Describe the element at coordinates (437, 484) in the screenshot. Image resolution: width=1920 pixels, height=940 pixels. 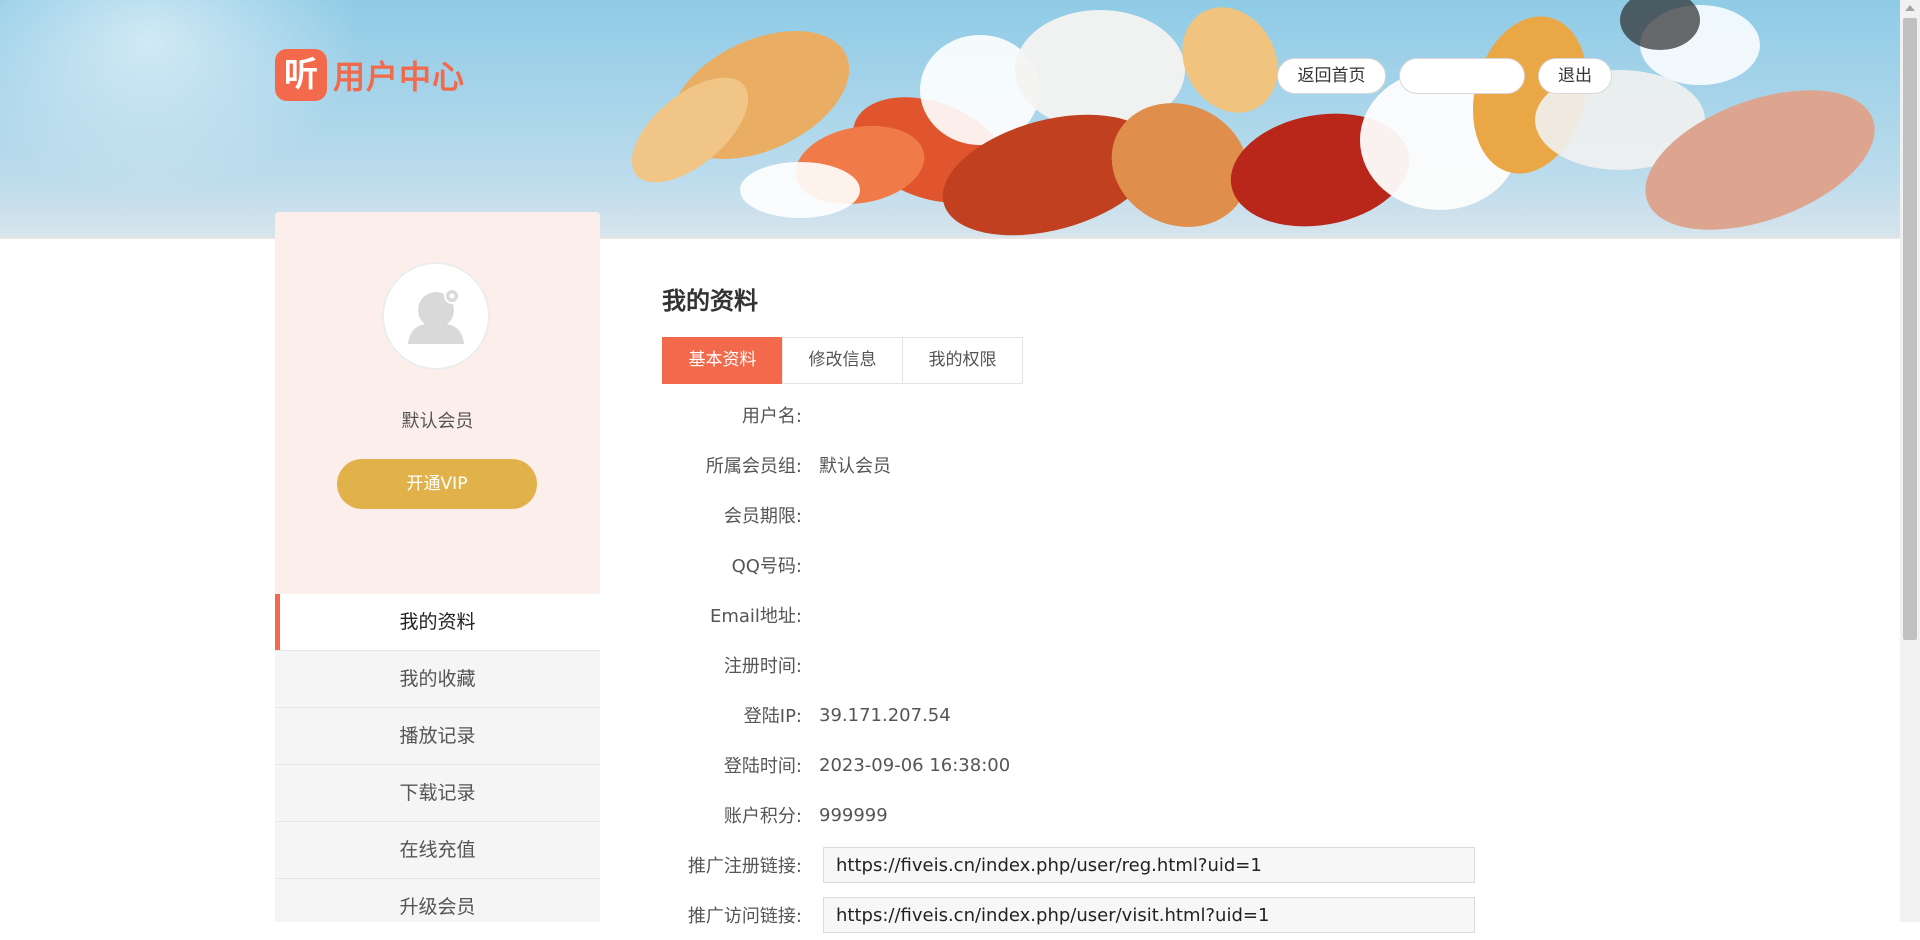
I see `open-vip-button: 开通VIP` at that location.